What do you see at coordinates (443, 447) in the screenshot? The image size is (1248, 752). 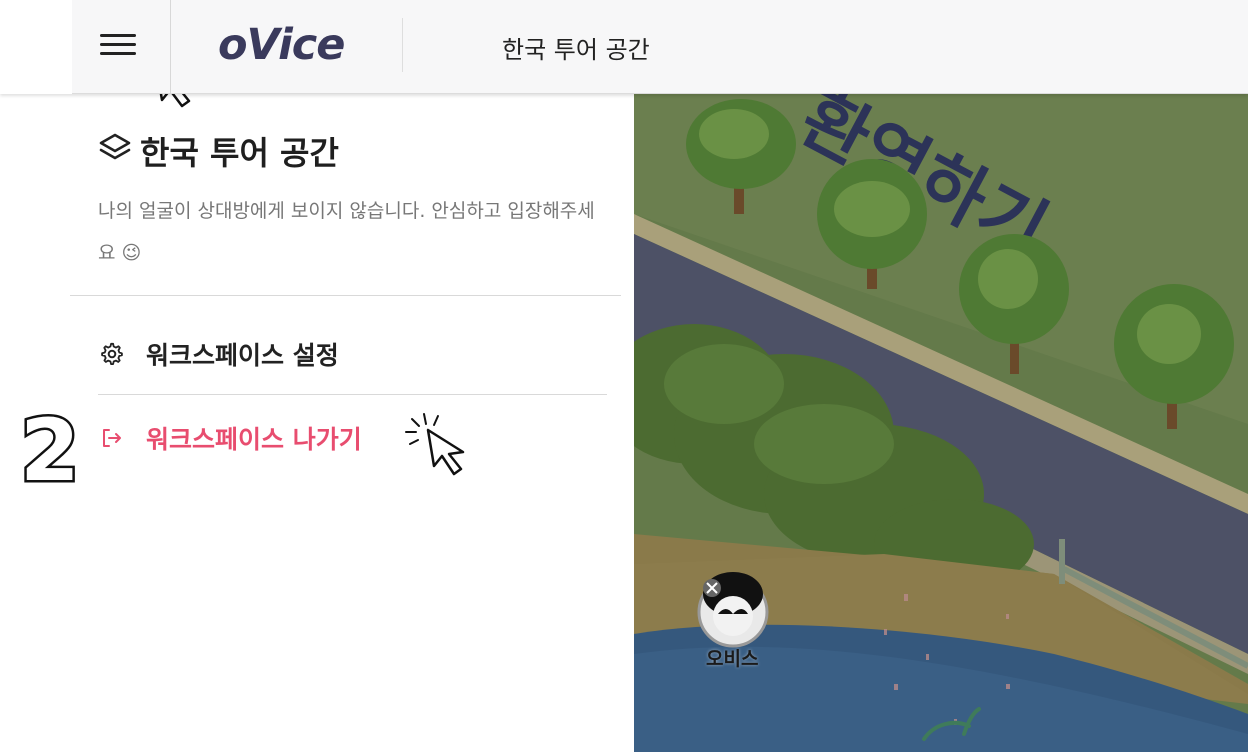 I see `pointer-cursor-icon` at bounding box center [443, 447].